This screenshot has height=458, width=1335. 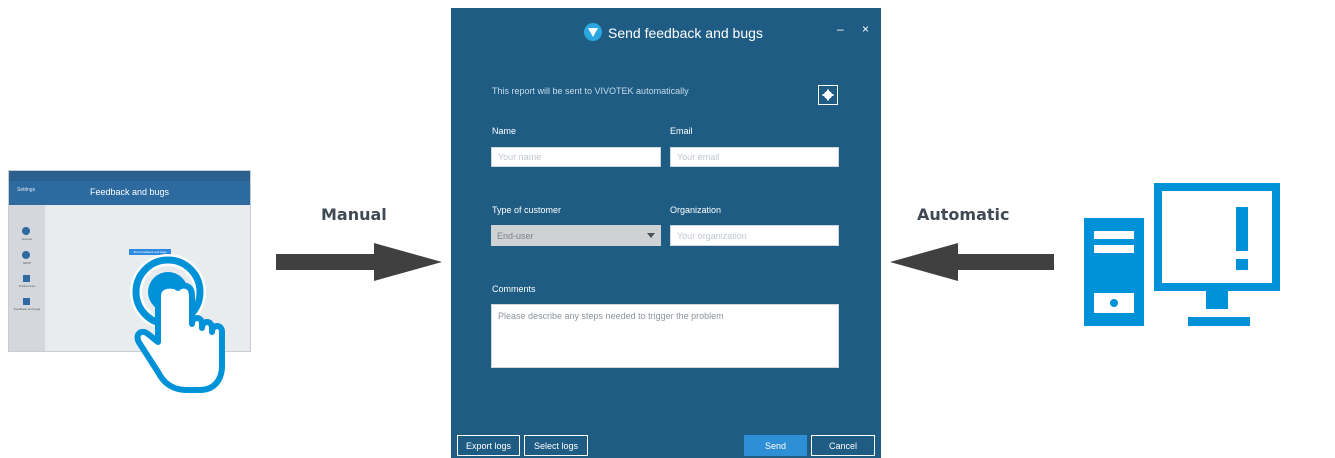 What do you see at coordinates (27, 286) in the screenshot?
I see `mini-side-item: Preferences` at bounding box center [27, 286].